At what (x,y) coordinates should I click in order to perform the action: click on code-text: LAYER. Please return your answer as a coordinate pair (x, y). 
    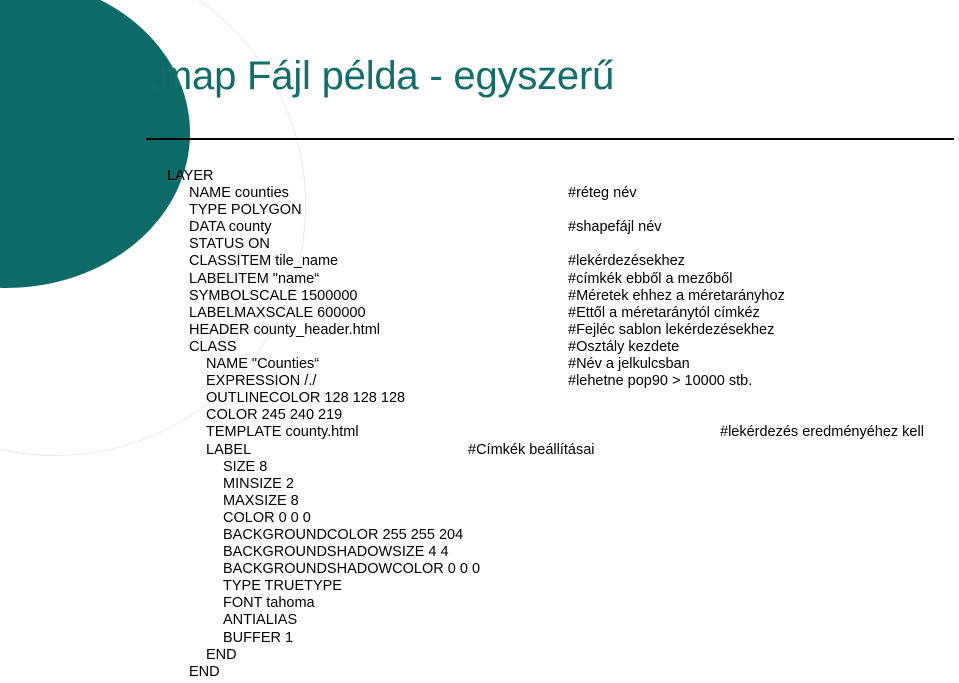
    Looking at the image, I should click on (190, 176).